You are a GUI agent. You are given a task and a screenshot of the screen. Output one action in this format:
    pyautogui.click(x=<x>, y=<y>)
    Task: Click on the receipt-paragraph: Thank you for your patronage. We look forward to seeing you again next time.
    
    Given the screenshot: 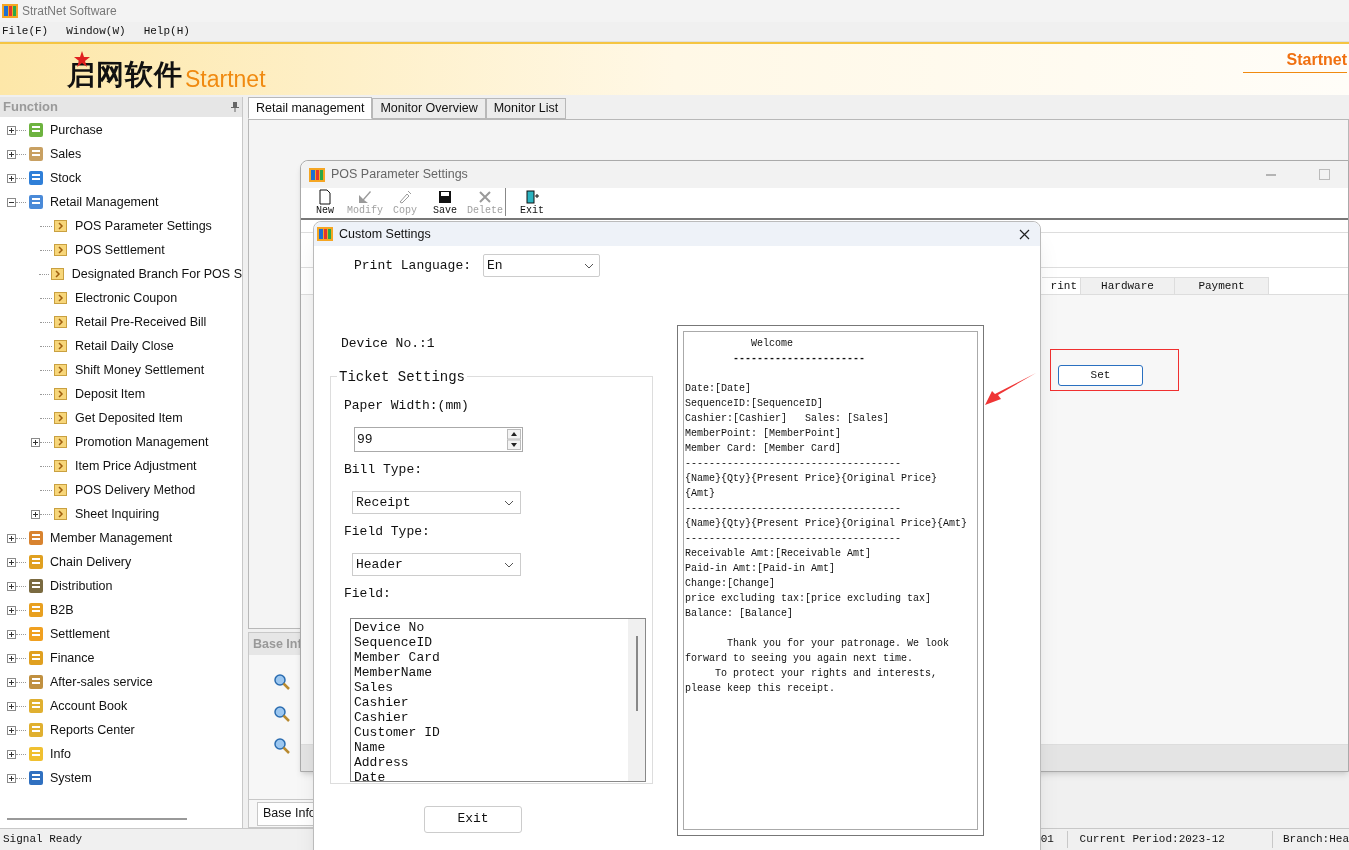 What is the action you would take?
    pyautogui.click(x=818, y=651)
    